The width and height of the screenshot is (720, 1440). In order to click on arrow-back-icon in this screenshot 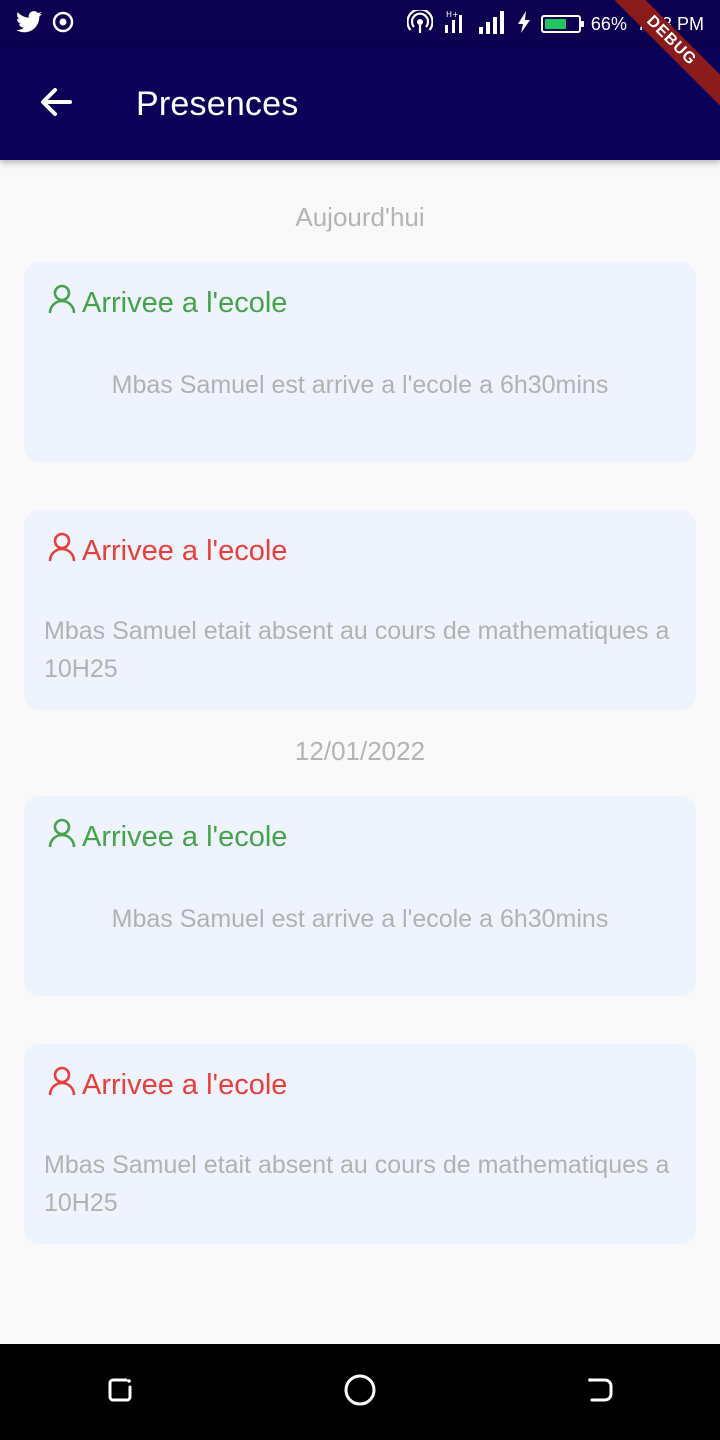, I will do `click(56, 104)`.